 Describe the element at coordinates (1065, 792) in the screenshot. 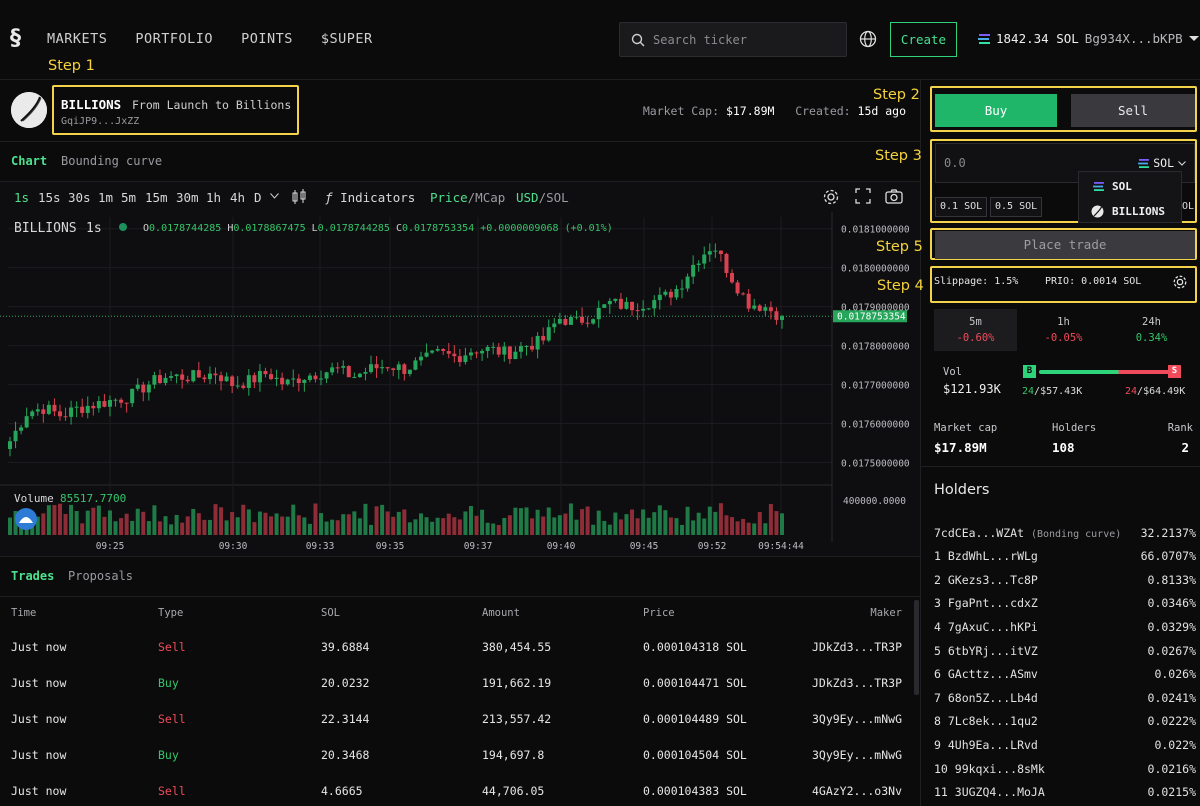

I see `list-item: 11 3UGZQ4...MoJA 0.0215%` at that location.